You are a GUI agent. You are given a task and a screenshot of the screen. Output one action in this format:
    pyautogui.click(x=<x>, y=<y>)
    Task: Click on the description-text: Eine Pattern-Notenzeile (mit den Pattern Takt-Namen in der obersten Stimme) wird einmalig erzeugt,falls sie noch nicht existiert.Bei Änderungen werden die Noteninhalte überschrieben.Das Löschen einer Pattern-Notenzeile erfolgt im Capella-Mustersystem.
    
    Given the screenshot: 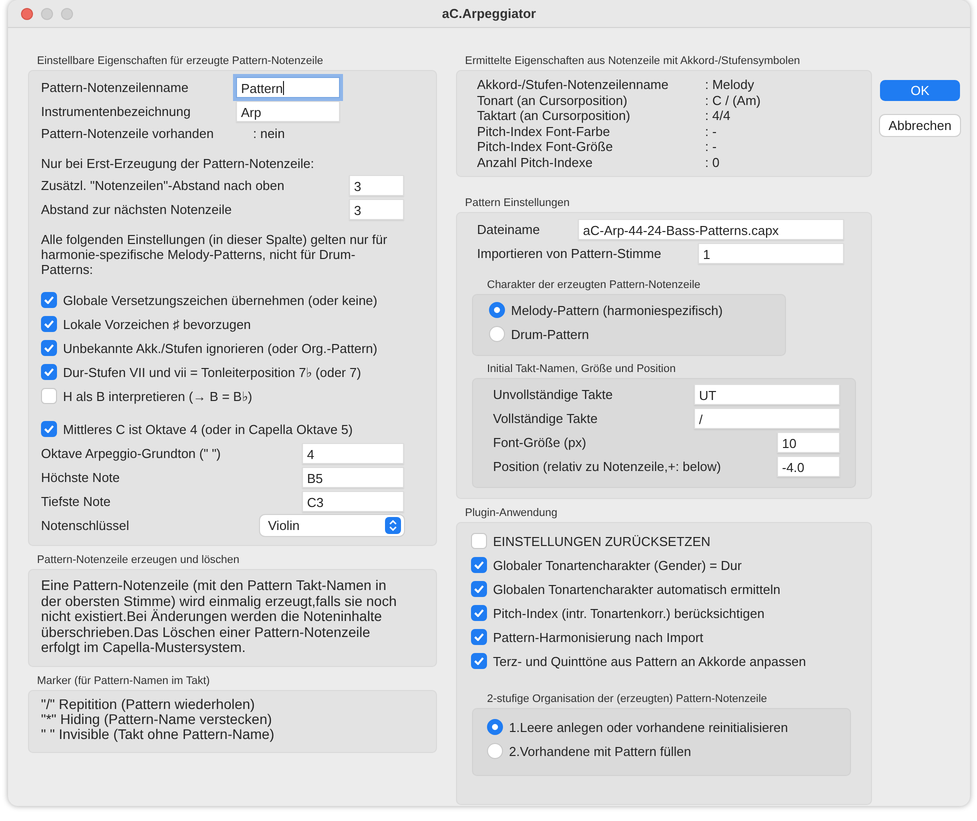 What is the action you would take?
    pyautogui.click(x=219, y=616)
    